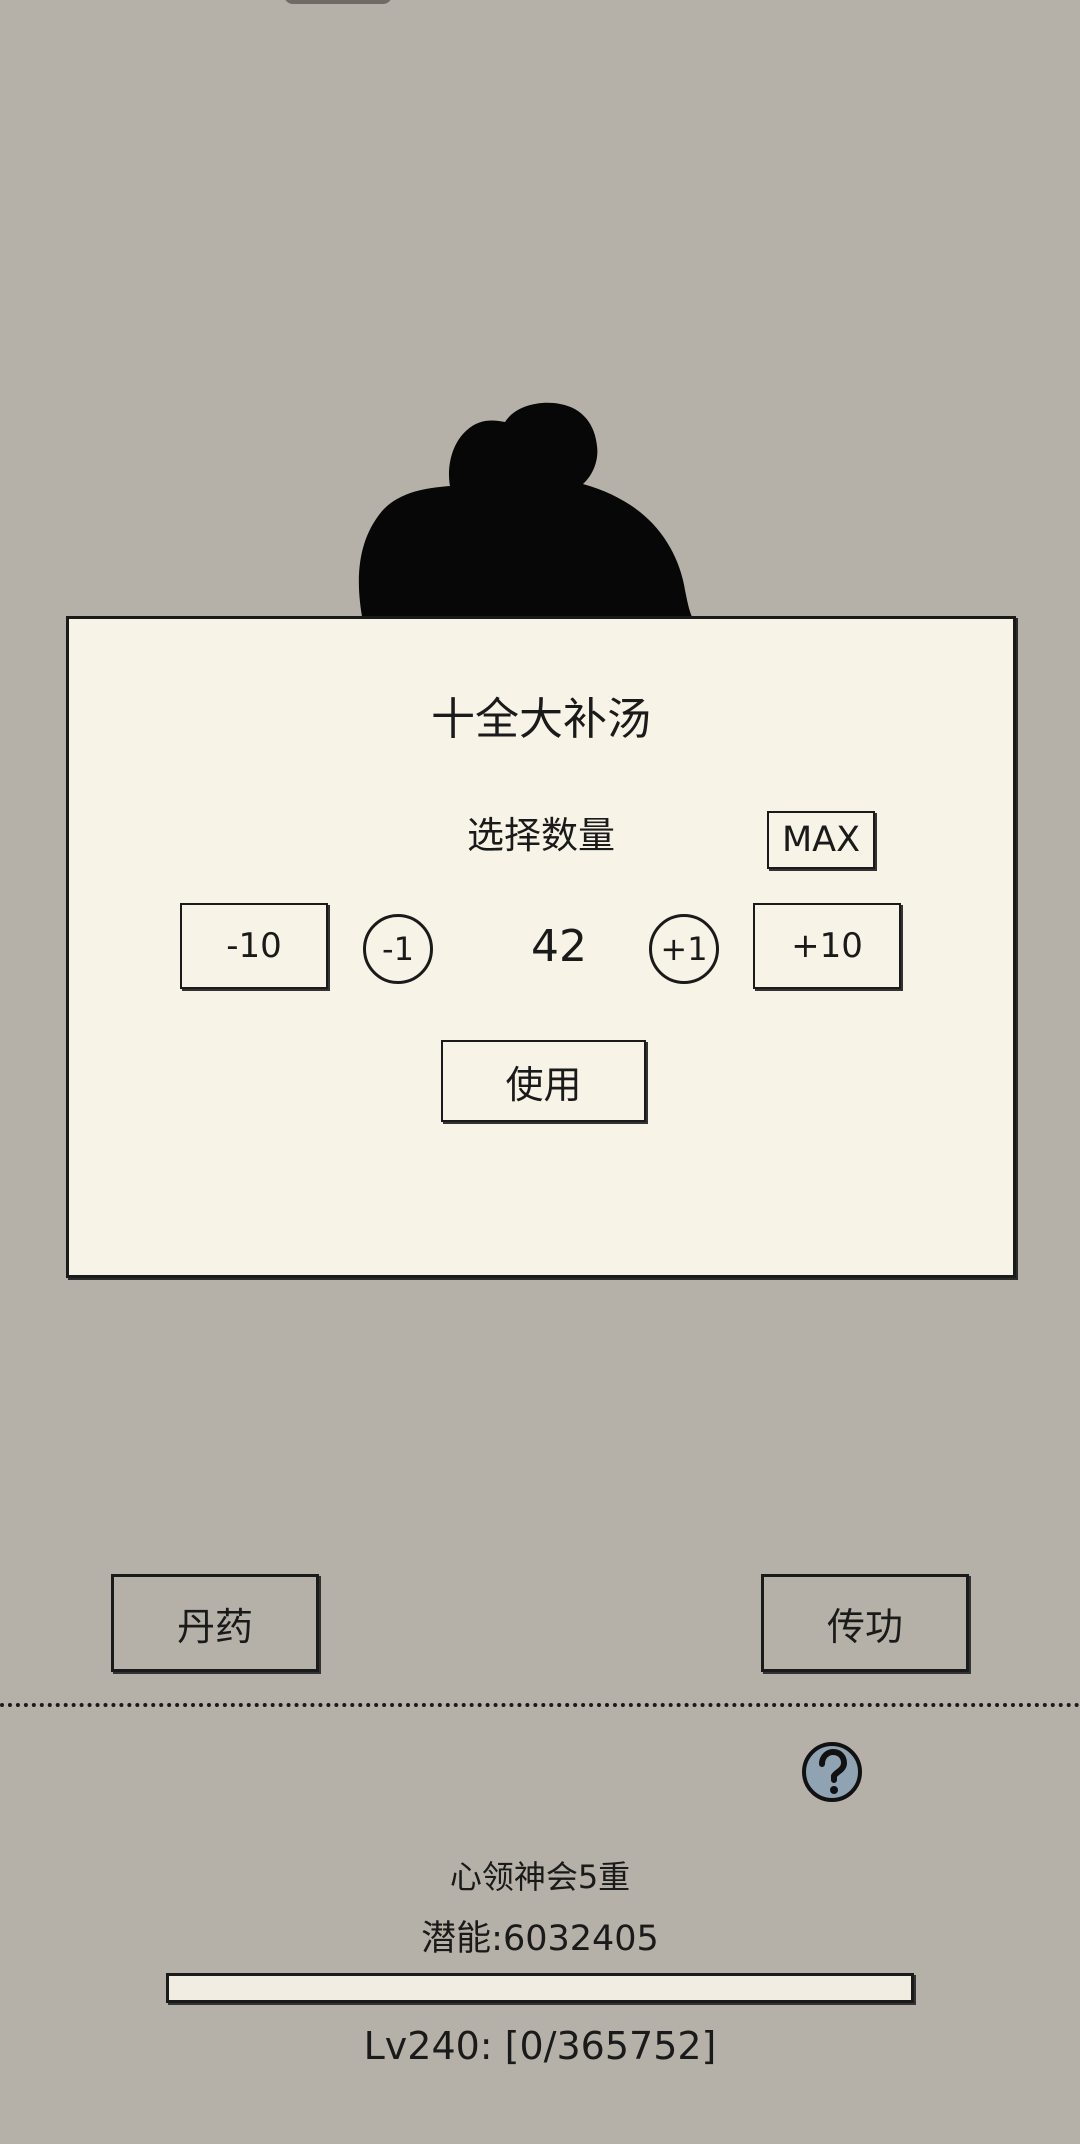 The image size is (1080, 2144). What do you see at coordinates (540, 1705) in the screenshot?
I see `section-divider` at bounding box center [540, 1705].